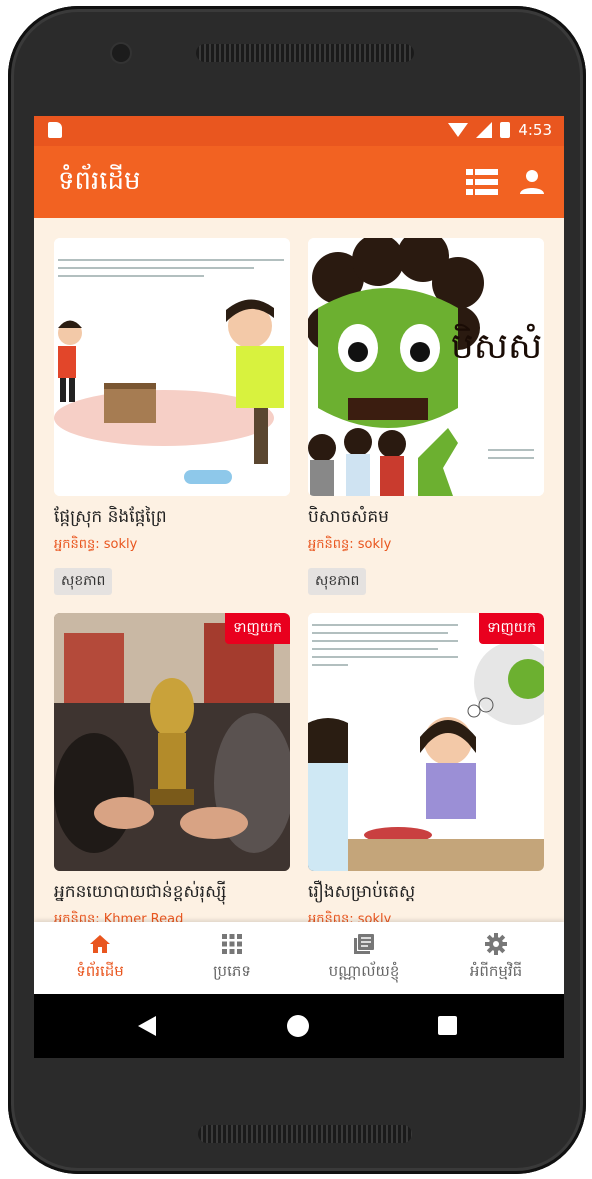  I want to click on cover-title-text: បិសសំគ, so click(497, 345).